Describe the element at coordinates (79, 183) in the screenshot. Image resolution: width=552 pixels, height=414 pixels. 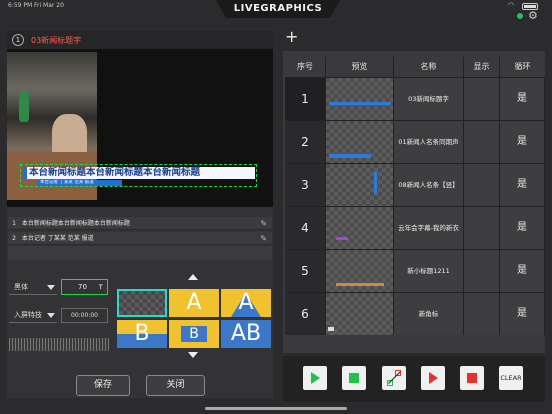
I see `lower-third-subtitle: 本台记者 丁某某 范某 报道` at that location.